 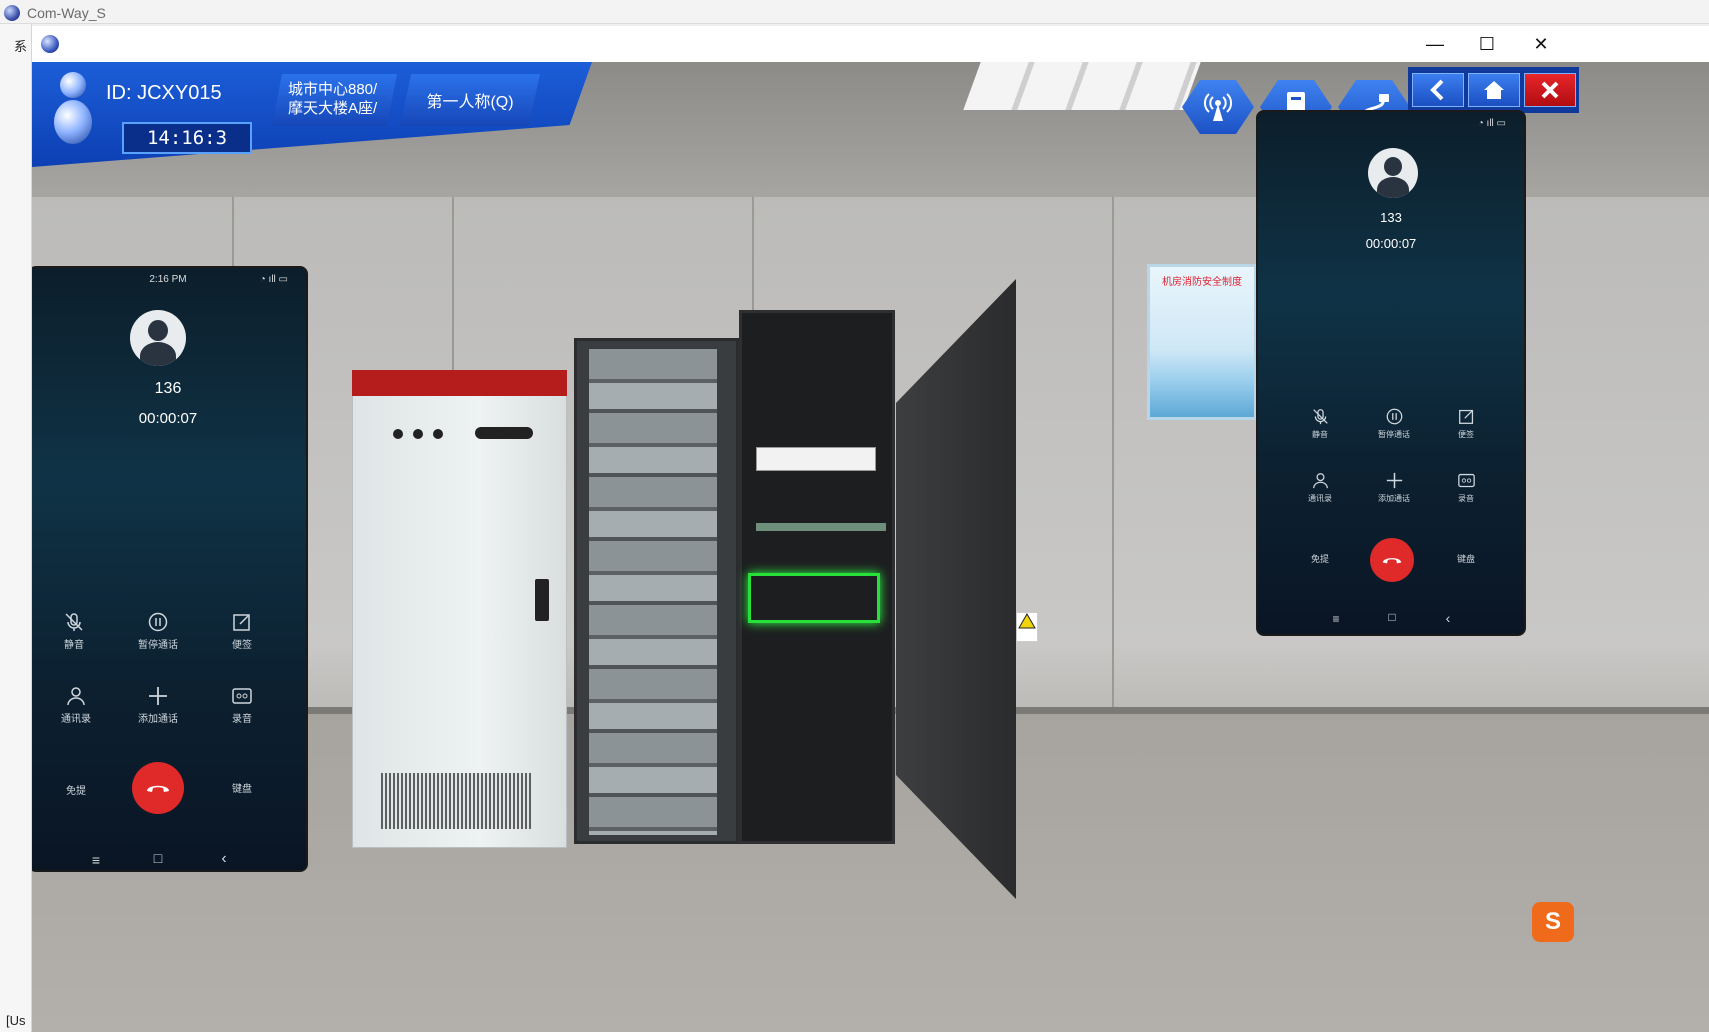 I want to click on signal-tower-icon, so click(x=1218, y=107).